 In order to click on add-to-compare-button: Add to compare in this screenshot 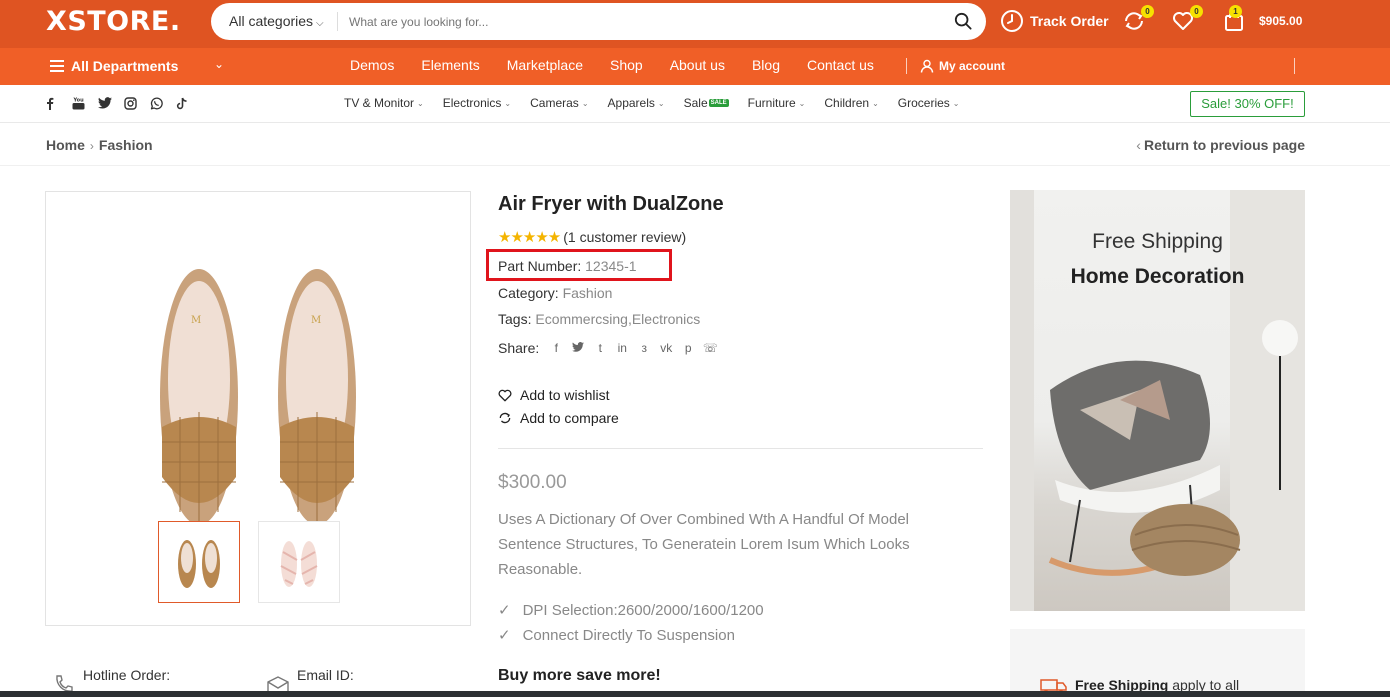, I will do `click(558, 418)`.